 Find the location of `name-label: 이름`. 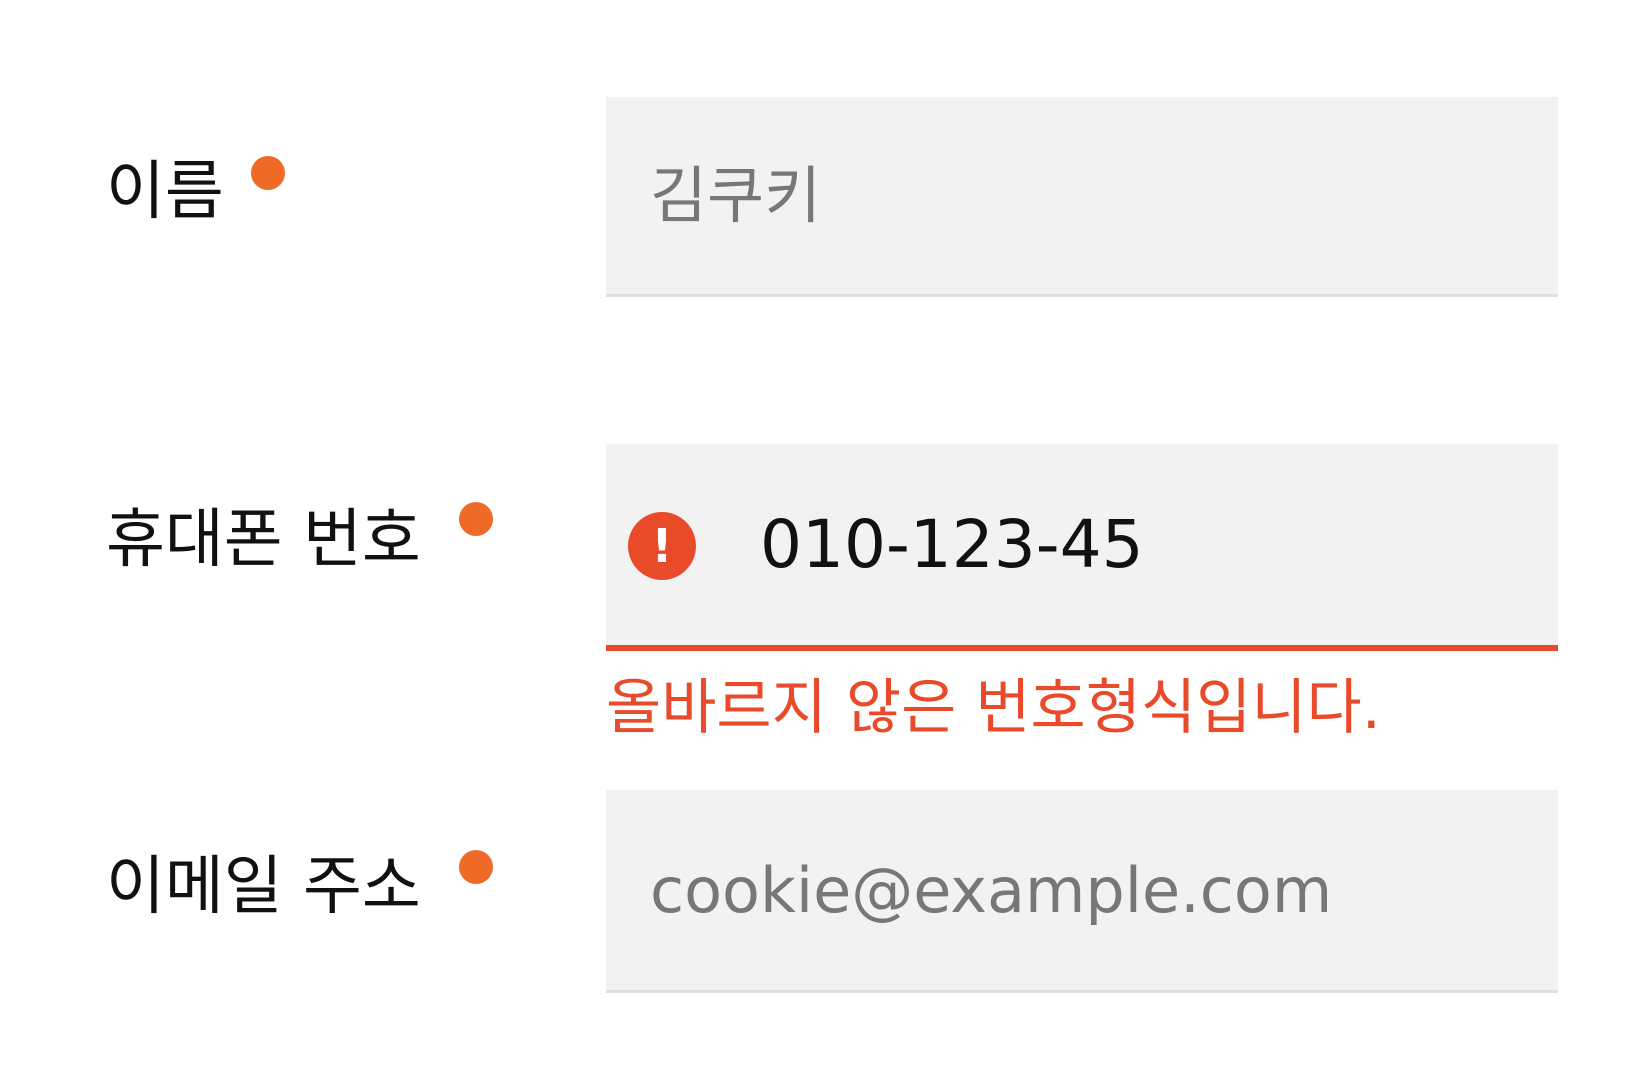

name-label: 이름 is located at coordinates (165, 192).